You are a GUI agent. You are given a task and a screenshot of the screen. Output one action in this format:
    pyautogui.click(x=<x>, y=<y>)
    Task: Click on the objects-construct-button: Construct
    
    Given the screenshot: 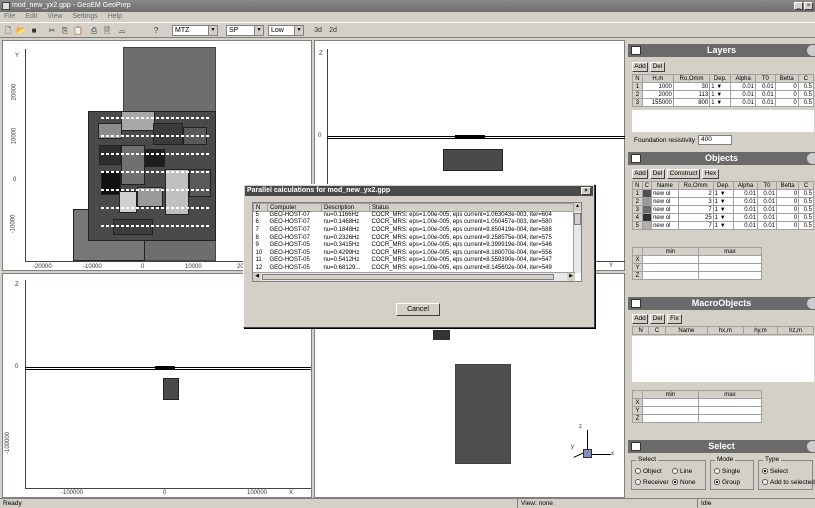 What is the action you would take?
    pyautogui.click(x=683, y=174)
    